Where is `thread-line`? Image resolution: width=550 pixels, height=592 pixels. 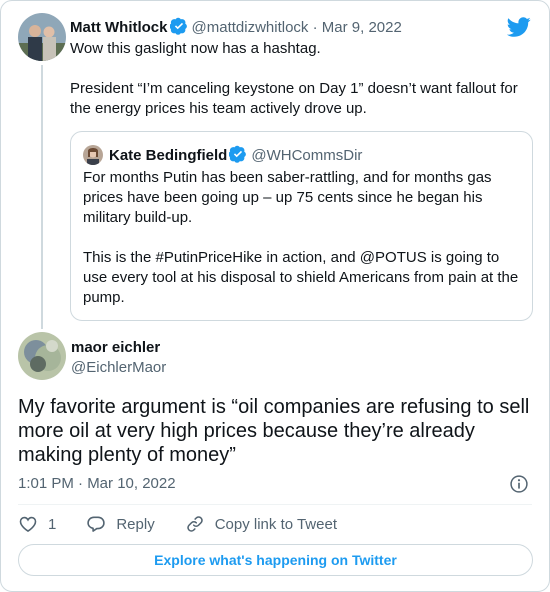 thread-line is located at coordinates (42, 197).